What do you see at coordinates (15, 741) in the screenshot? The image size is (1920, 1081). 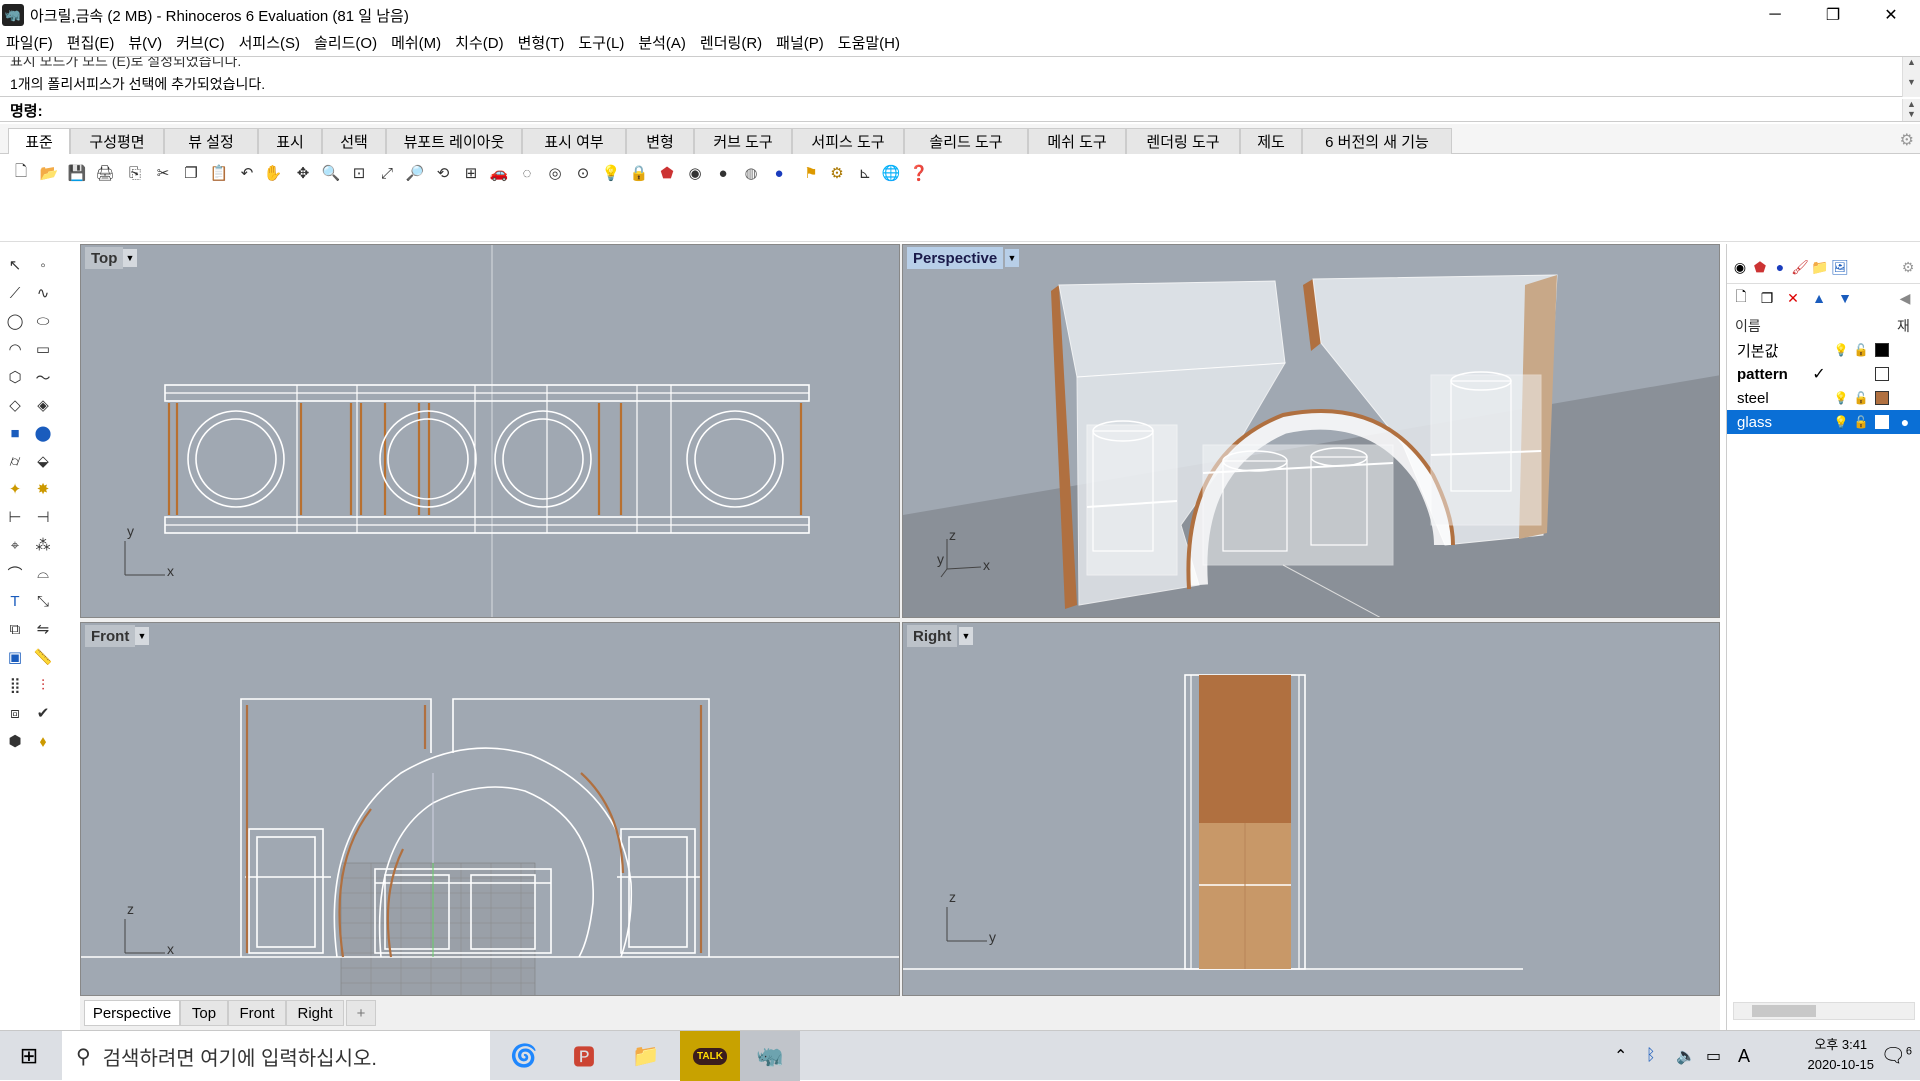 I see `analyze-icon: ⬢` at bounding box center [15, 741].